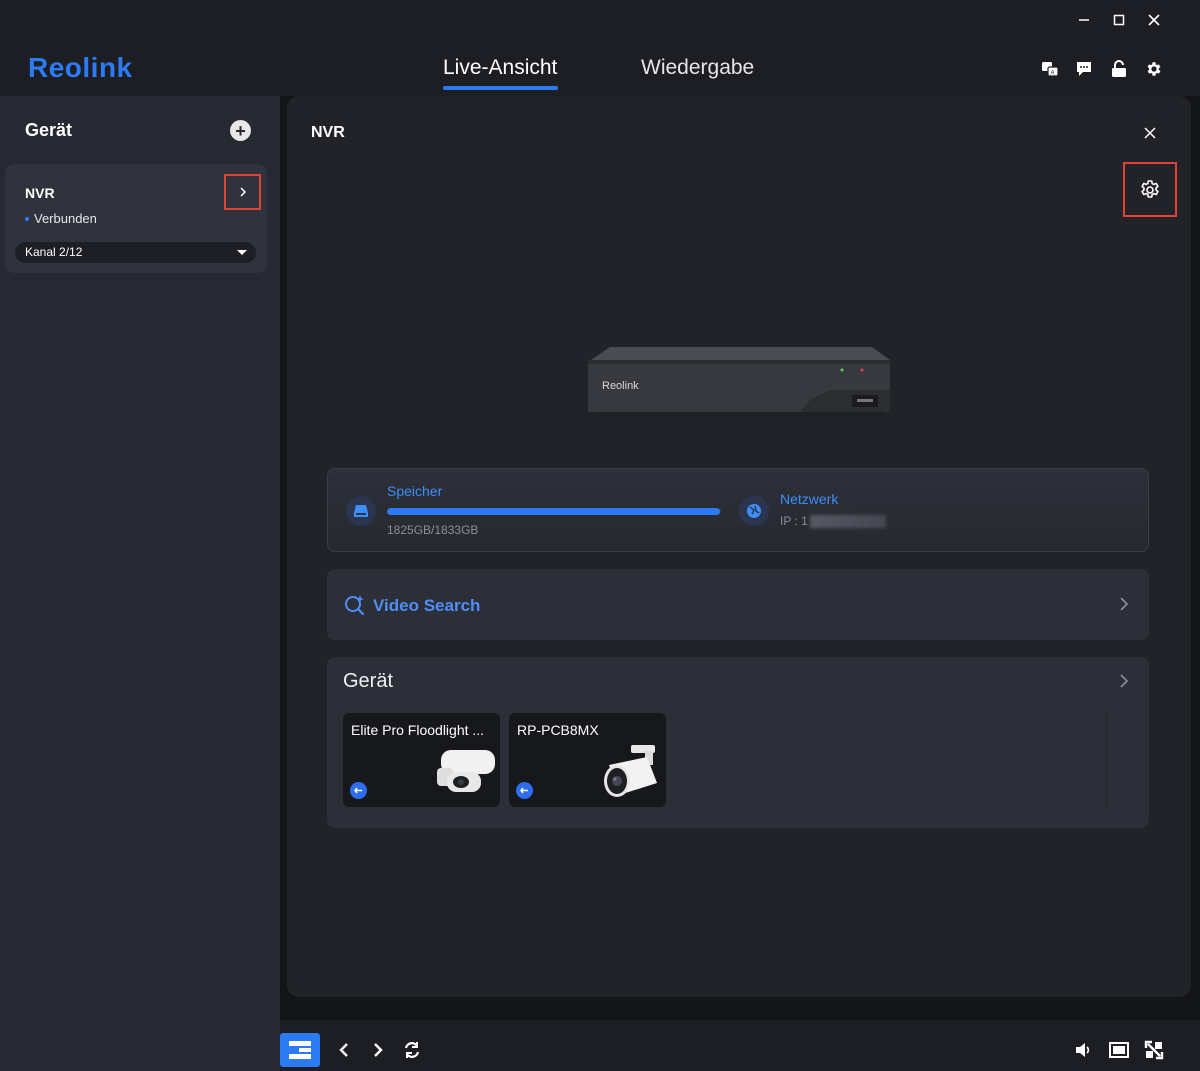  Describe the element at coordinates (433, 530) in the screenshot. I see `storage-size: 1825GB/1833GB` at that location.